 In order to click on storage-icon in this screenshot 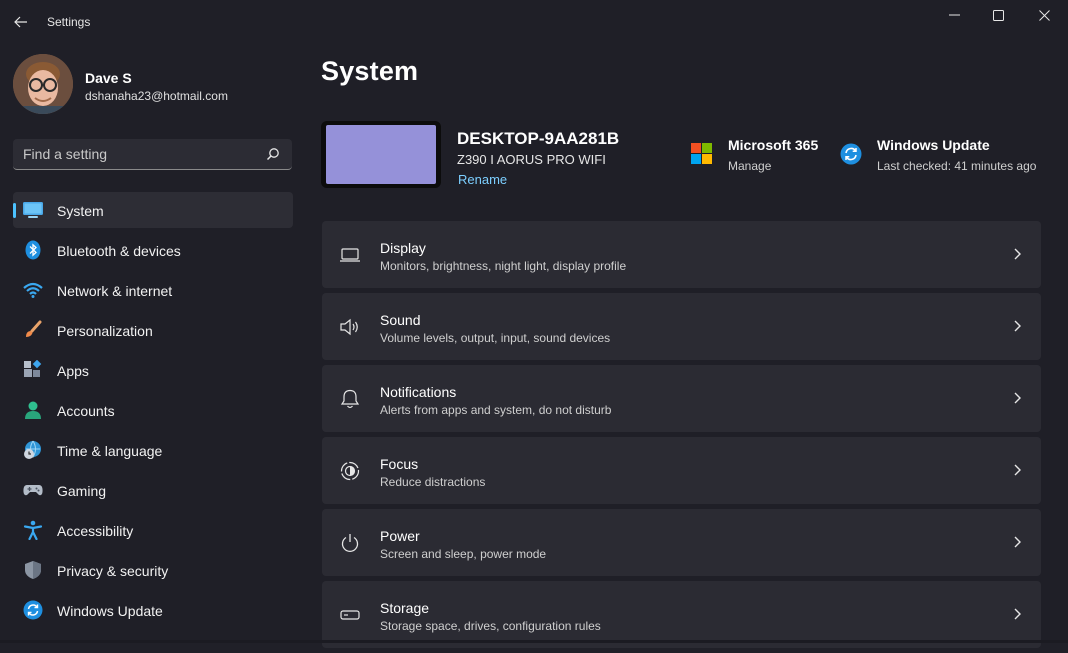, I will do `click(350, 615)`.